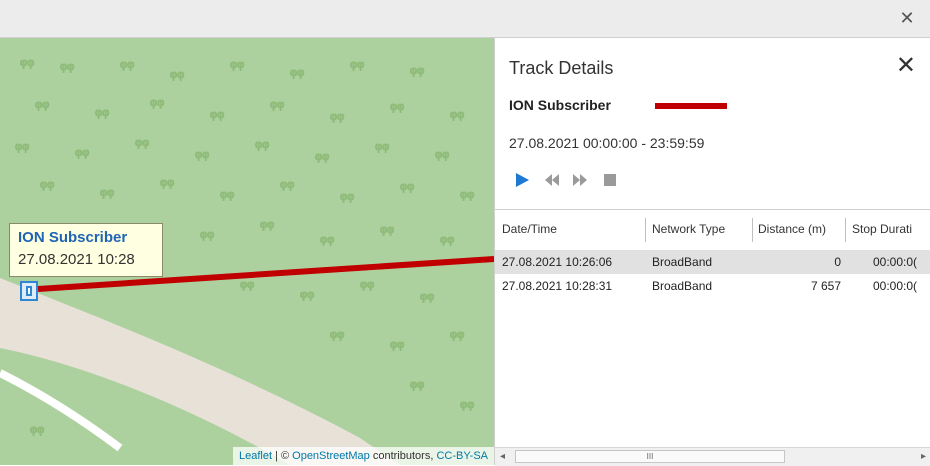 The height and width of the screenshot is (466, 930). Describe the element at coordinates (76, 259) in the screenshot. I see `popup-datetime: 27.08.2021 10:28` at that location.